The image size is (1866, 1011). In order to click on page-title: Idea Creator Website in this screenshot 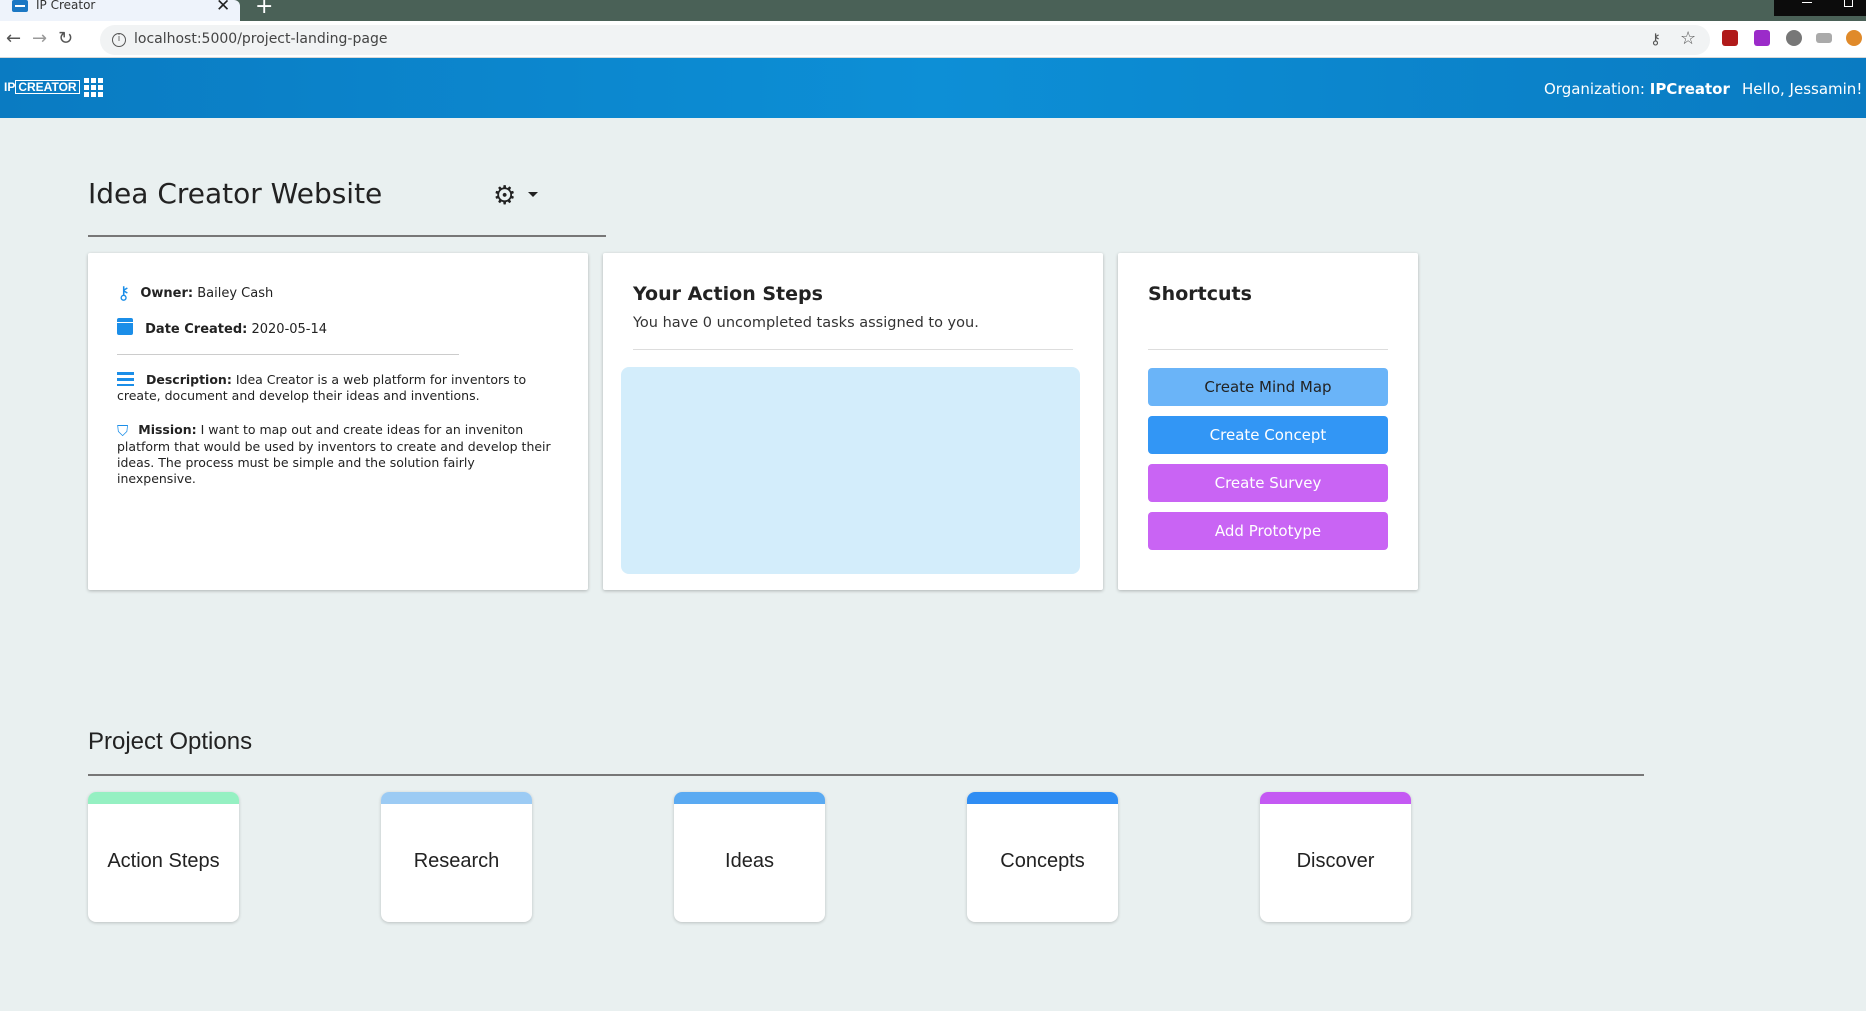, I will do `click(235, 193)`.